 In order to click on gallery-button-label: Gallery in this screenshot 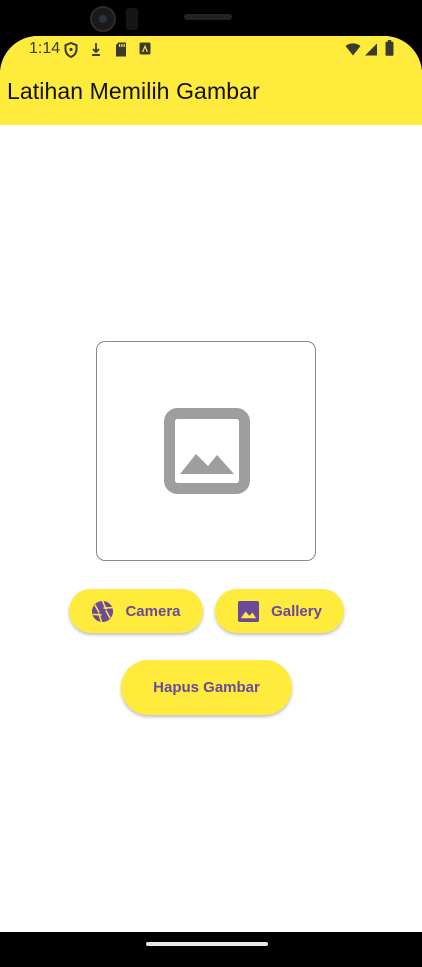, I will do `click(296, 611)`.